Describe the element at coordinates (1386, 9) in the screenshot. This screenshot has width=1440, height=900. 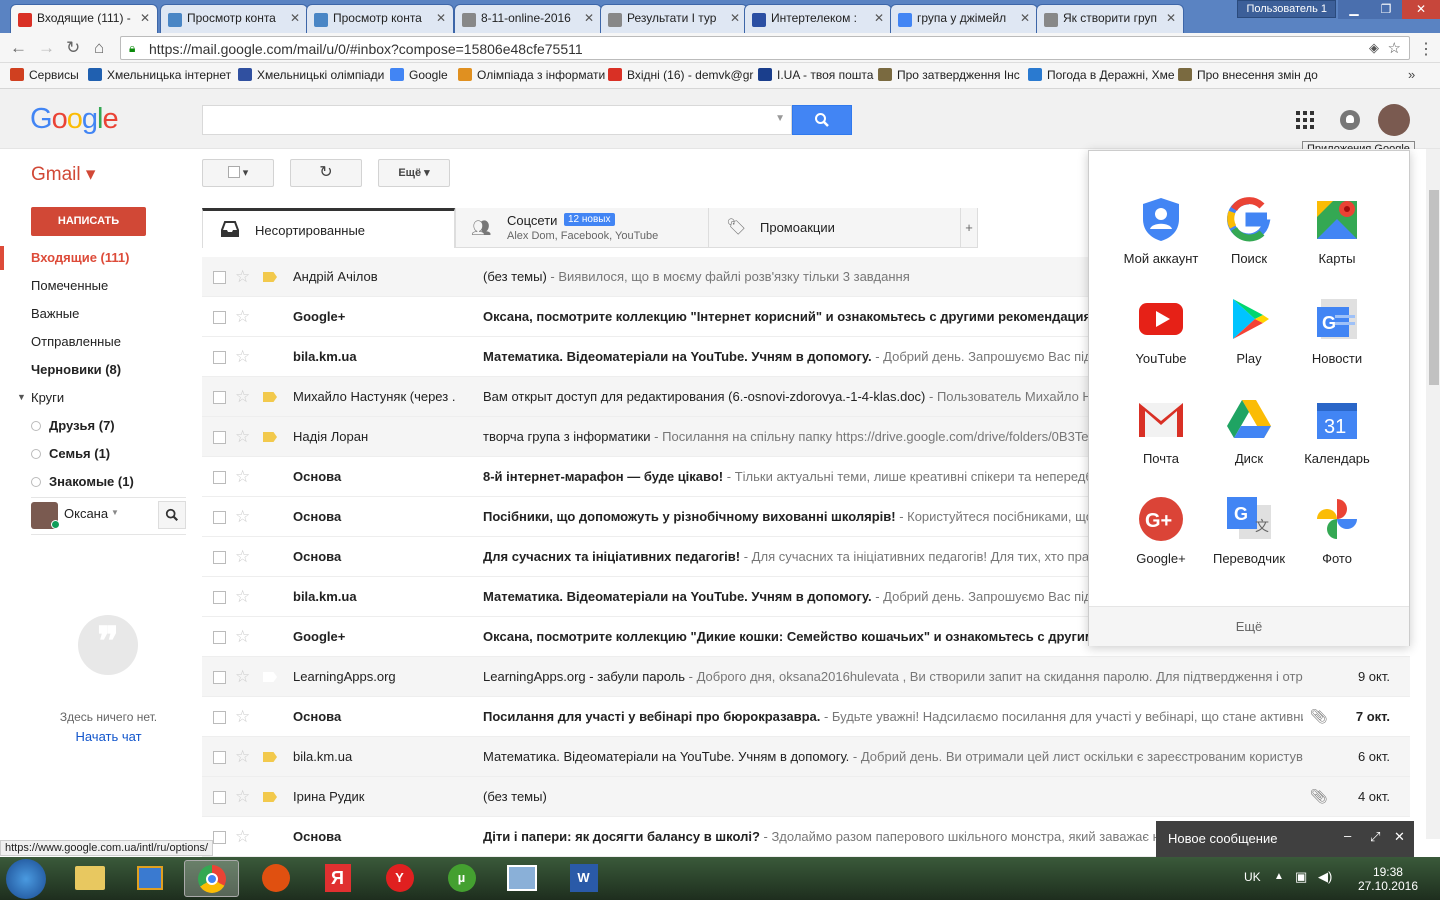
I see `maximize-icon: ❐` at that location.